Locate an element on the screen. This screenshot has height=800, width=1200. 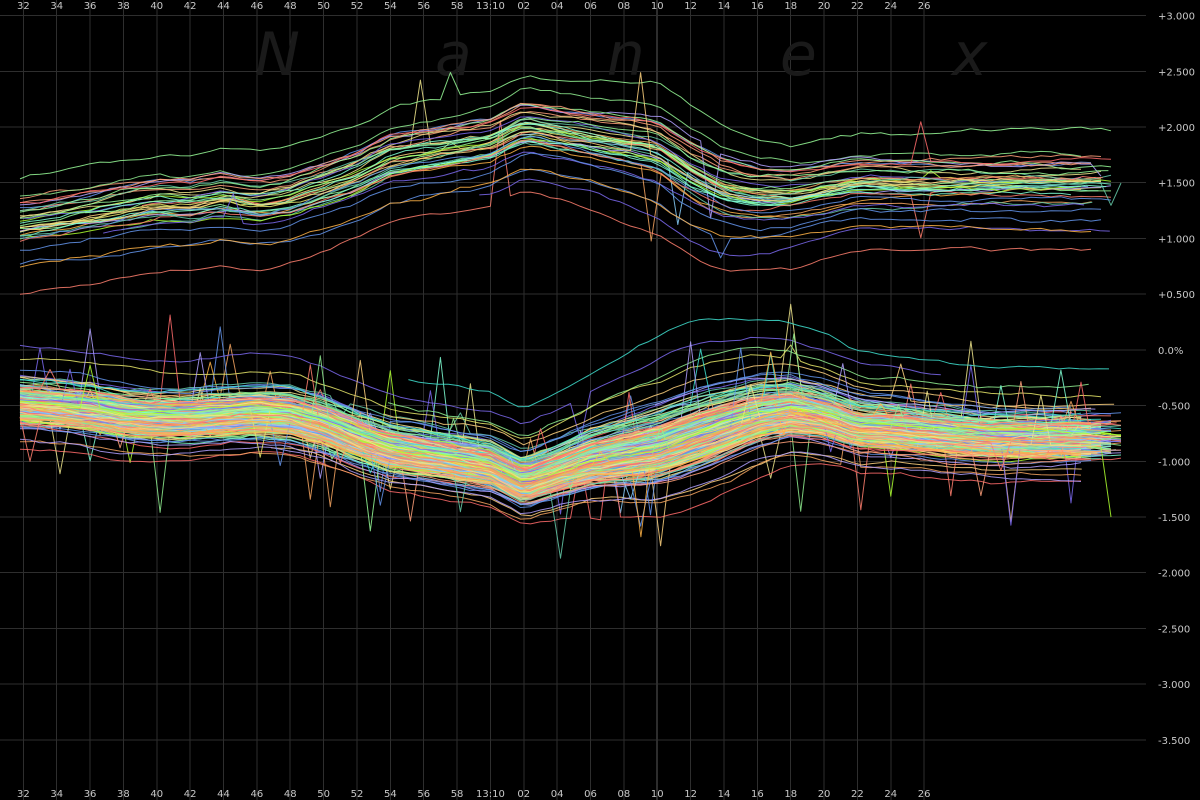
y-tick-label: -1.000 is located at coordinates (1174, 462).